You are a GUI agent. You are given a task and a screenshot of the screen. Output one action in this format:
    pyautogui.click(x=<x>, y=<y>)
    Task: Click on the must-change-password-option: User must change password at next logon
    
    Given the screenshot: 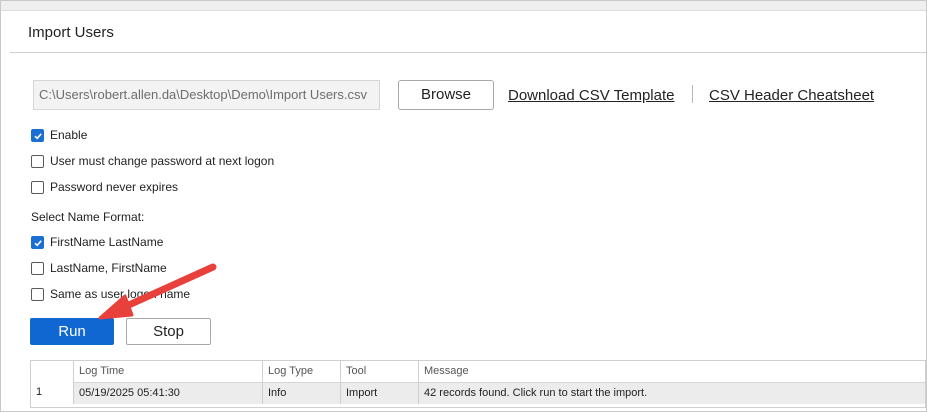 What is the action you would take?
    pyautogui.click(x=152, y=161)
    